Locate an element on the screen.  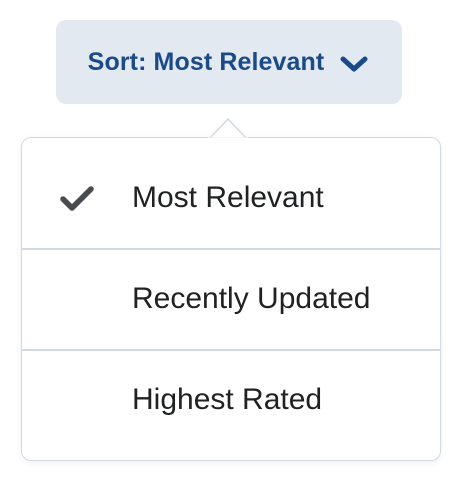
menu-item-label: Recently Updated is located at coordinates (251, 298).